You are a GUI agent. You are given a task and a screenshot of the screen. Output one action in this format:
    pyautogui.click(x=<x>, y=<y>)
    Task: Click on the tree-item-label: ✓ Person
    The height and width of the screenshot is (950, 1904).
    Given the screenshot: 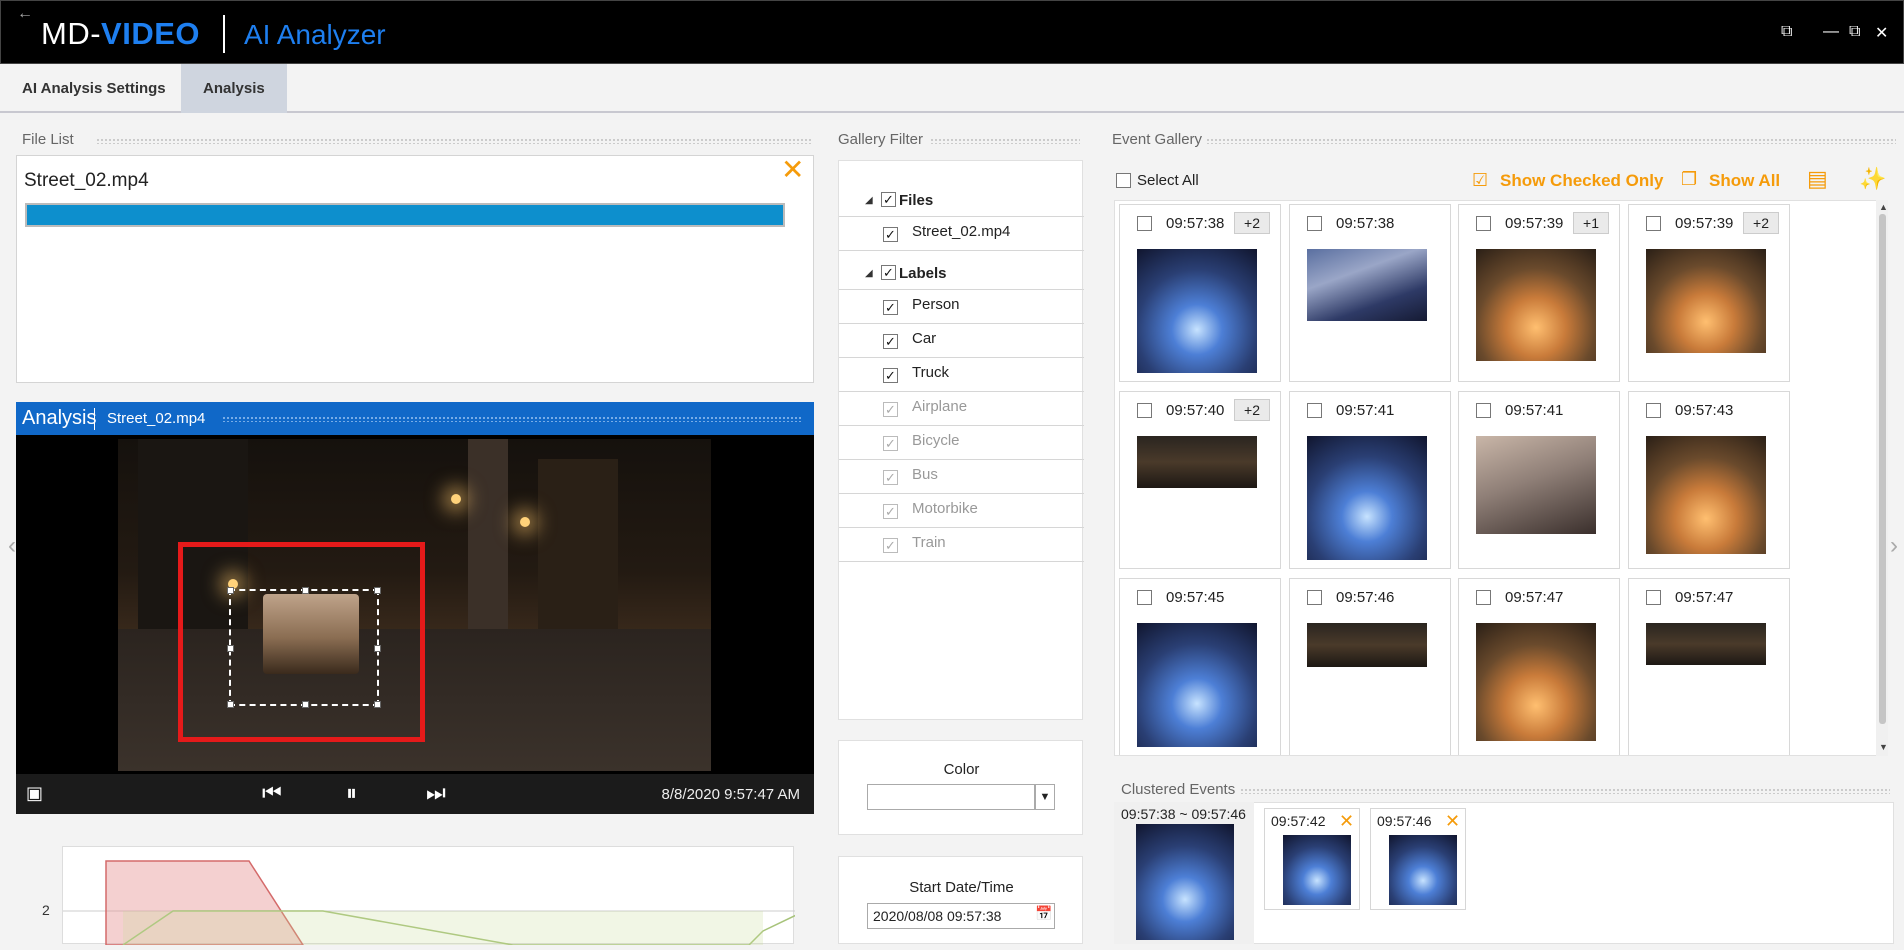 What is the action you would take?
    pyautogui.click(x=961, y=307)
    